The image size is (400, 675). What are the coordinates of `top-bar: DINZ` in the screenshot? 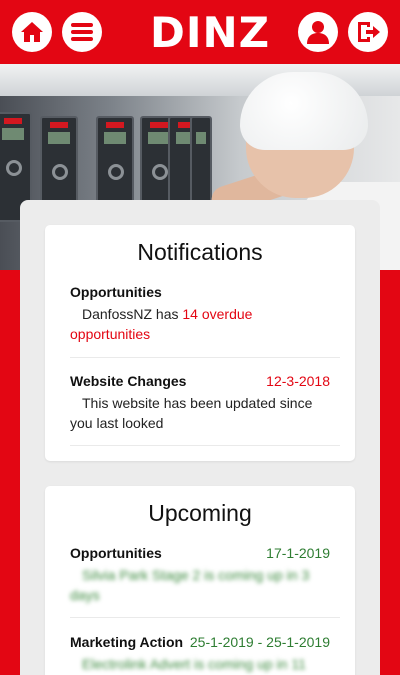 It's located at (200, 32).